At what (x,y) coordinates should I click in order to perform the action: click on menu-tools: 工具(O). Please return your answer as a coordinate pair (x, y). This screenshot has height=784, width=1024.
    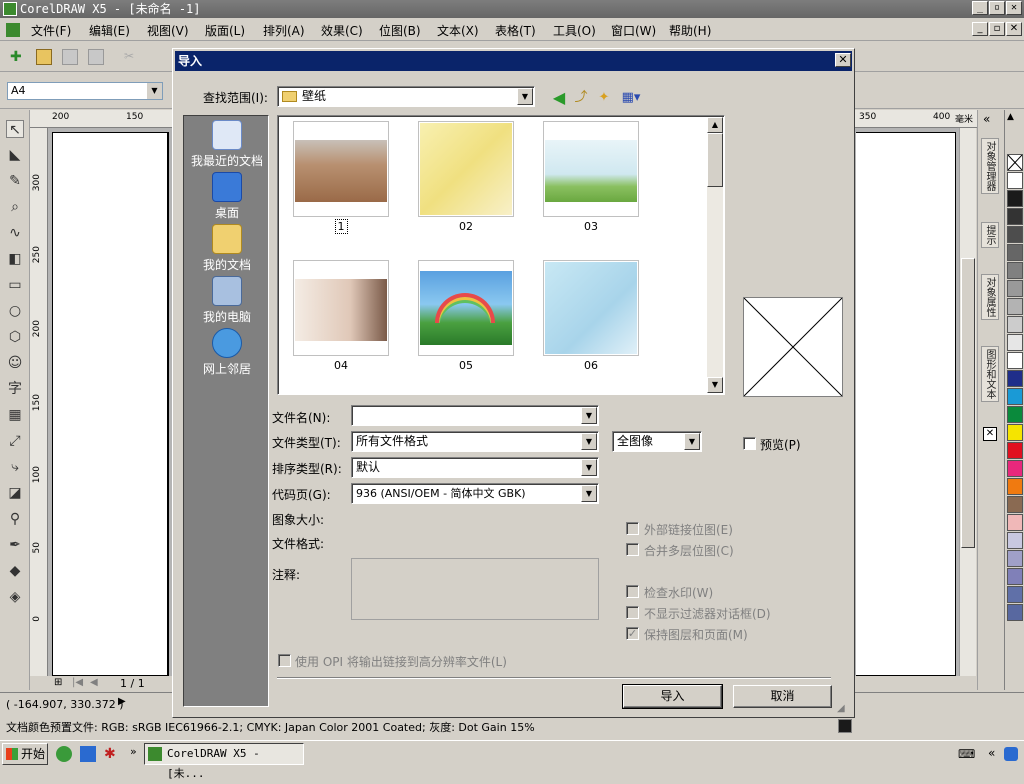
    Looking at the image, I should click on (574, 30).